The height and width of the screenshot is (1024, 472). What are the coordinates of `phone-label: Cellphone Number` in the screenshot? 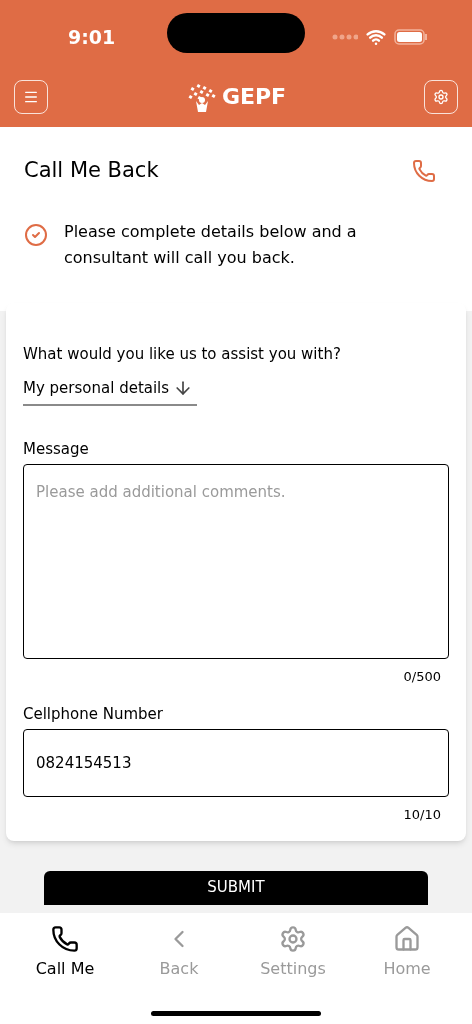 It's located at (93, 714).